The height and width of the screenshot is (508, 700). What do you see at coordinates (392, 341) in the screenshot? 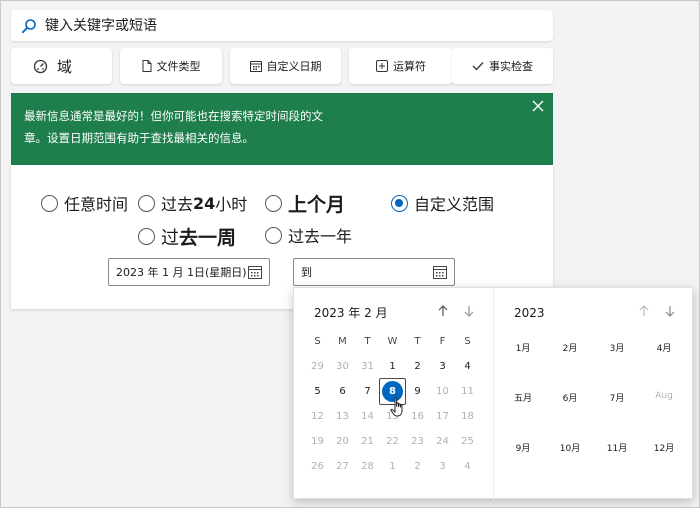
I see `weekday-header: W` at bounding box center [392, 341].